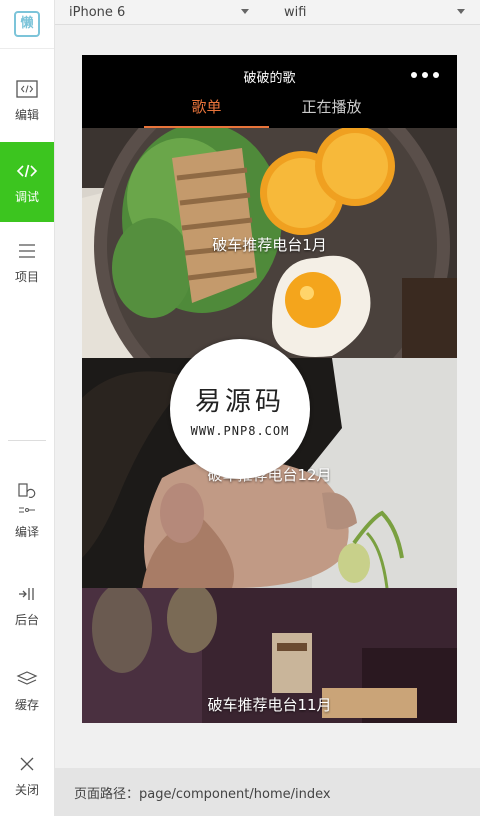 The height and width of the screenshot is (816, 480). Describe the element at coordinates (26, 276) in the screenshot. I see `sidebar-item-label: 项目` at that location.